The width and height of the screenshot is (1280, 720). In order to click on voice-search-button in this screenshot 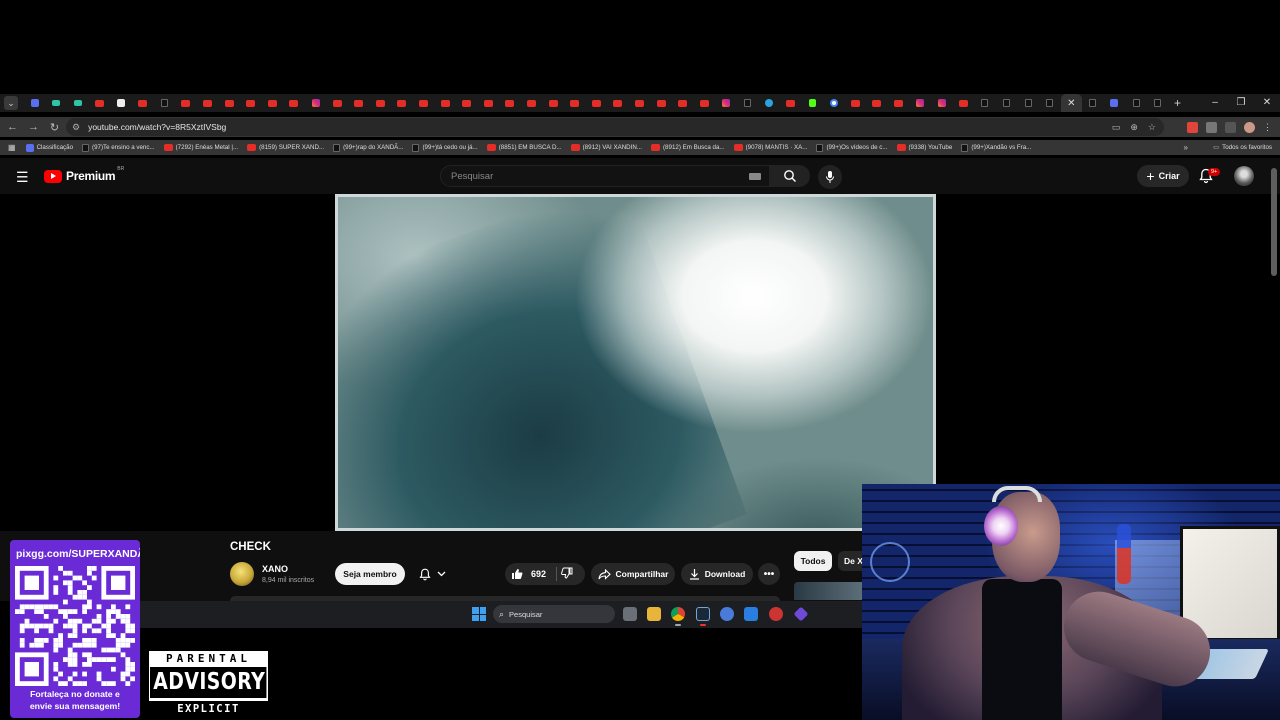, I will do `click(830, 177)`.